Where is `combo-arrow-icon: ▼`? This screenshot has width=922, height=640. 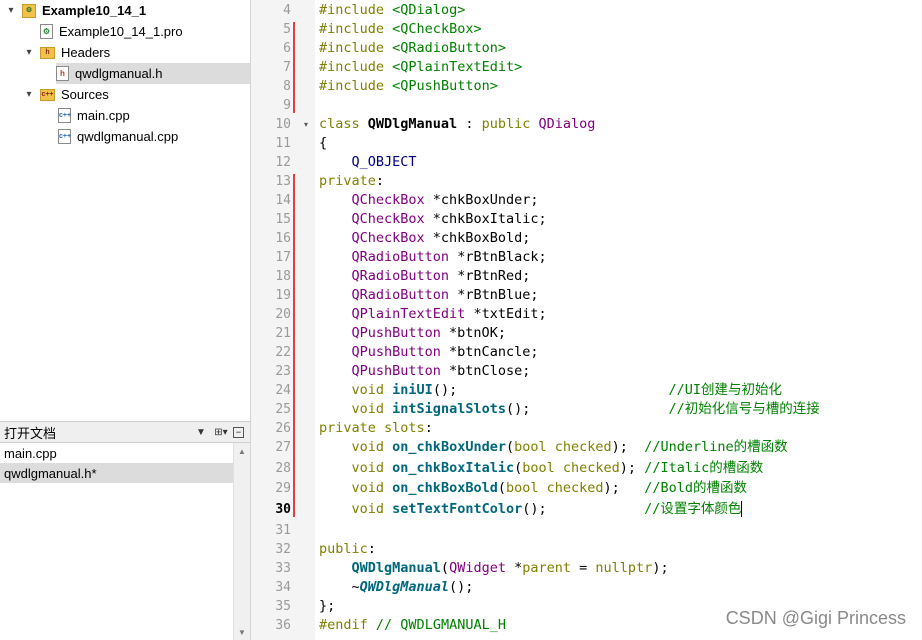 combo-arrow-icon: ▼ is located at coordinates (201, 432).